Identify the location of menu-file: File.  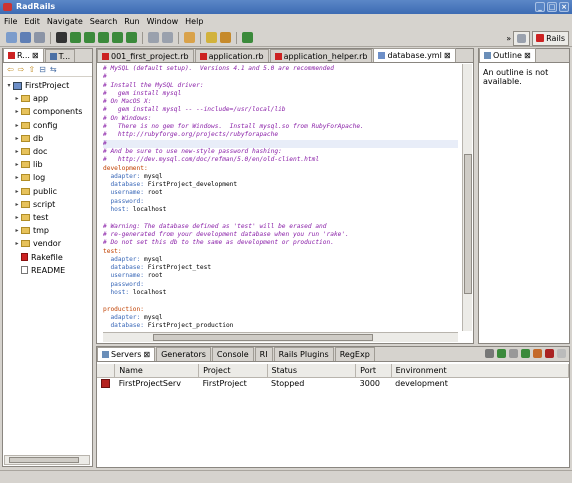
(10, 21).